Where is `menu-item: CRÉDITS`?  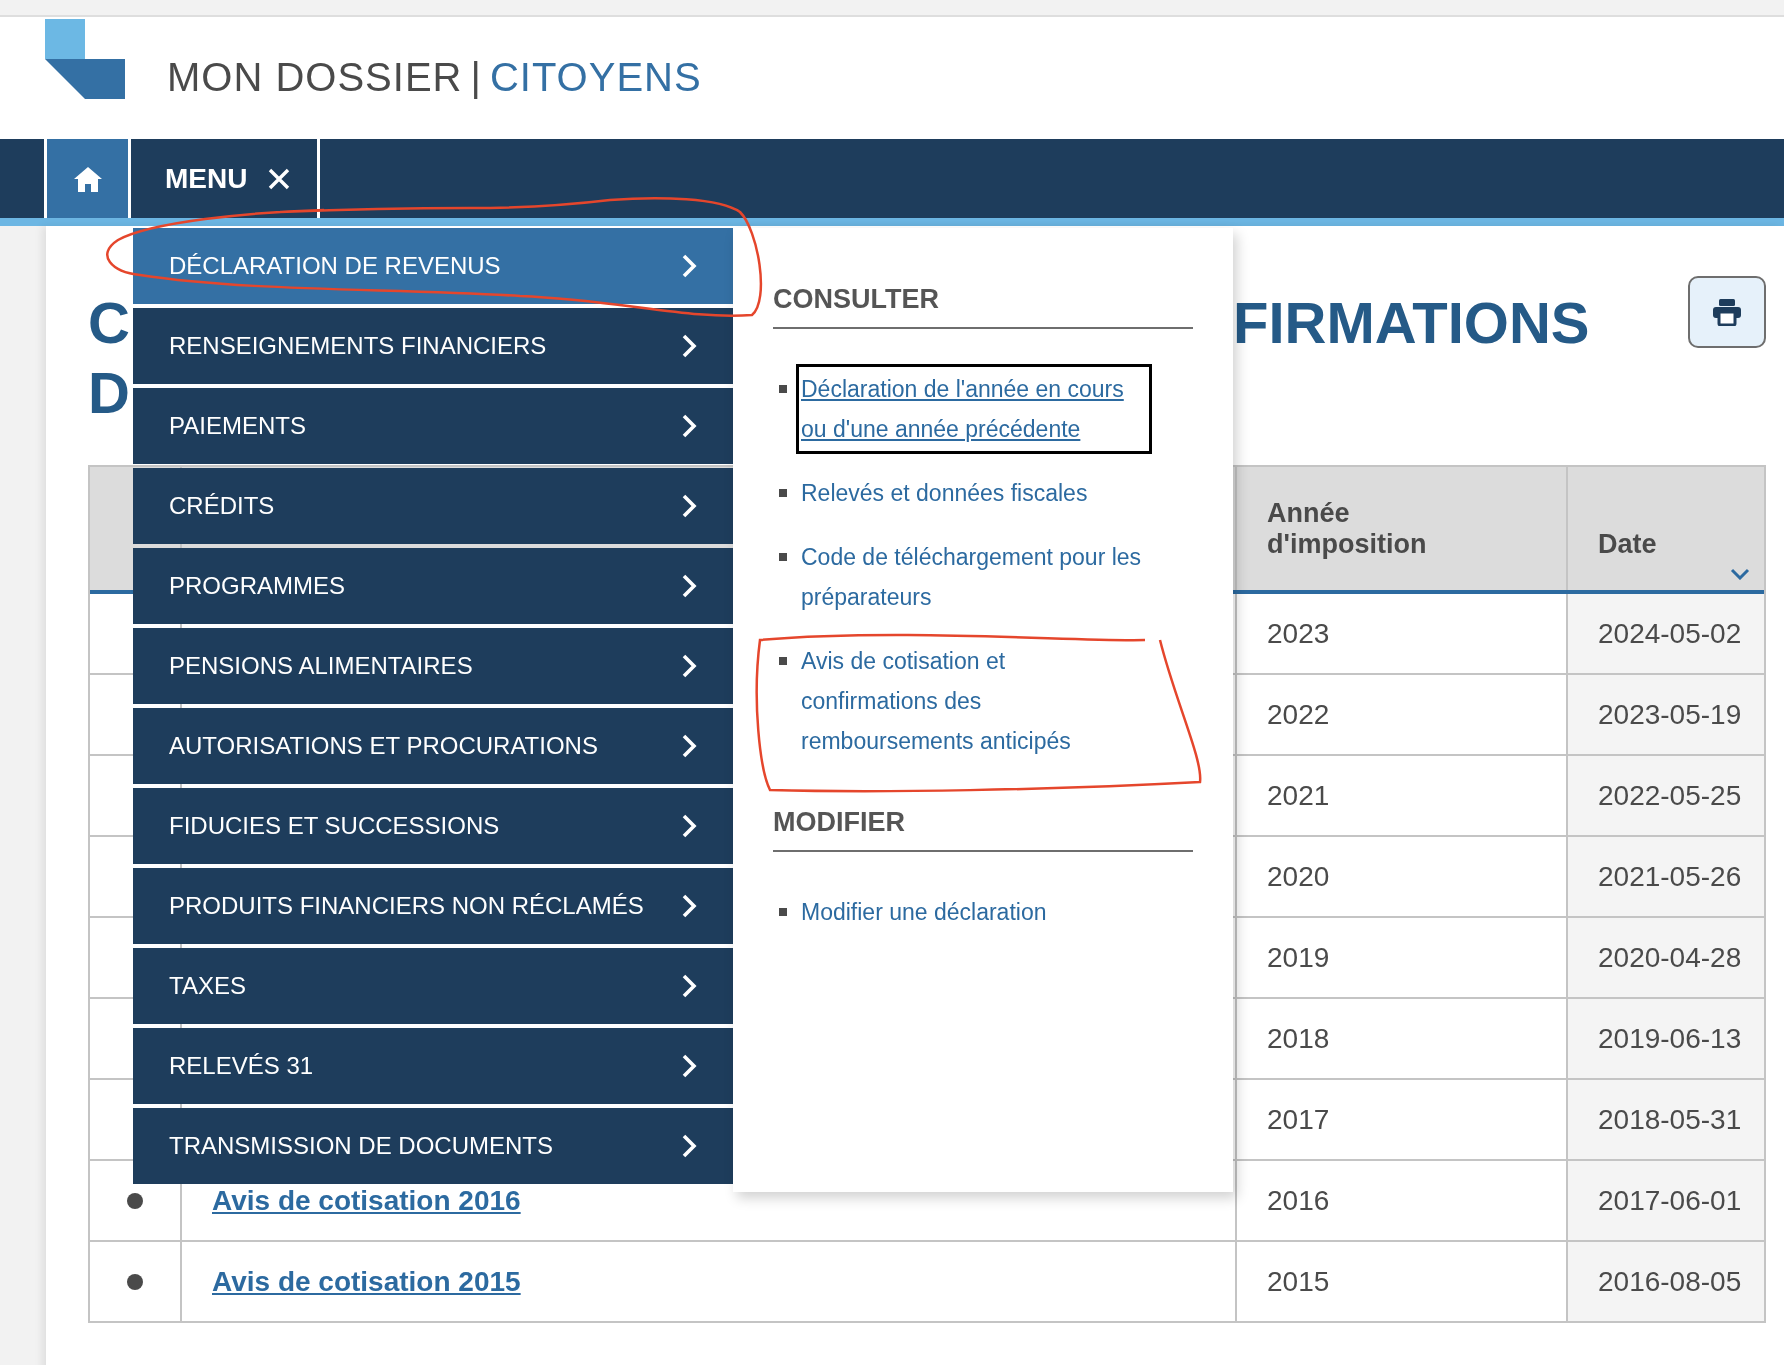 menu-item: CRÉDITS is located at coordinates (433, 506).